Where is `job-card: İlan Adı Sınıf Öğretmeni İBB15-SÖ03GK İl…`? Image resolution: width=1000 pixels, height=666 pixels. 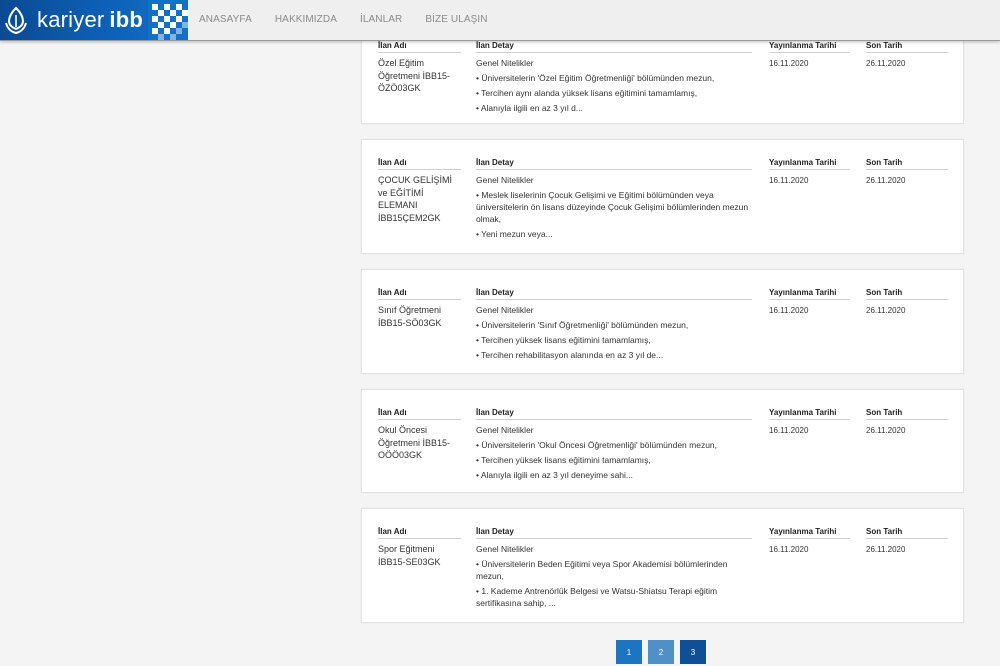 job-card: İlan Adı Sınıf Öğretmeni İBB15-SÖ03GK İl… is located at coordinates (662, 321).